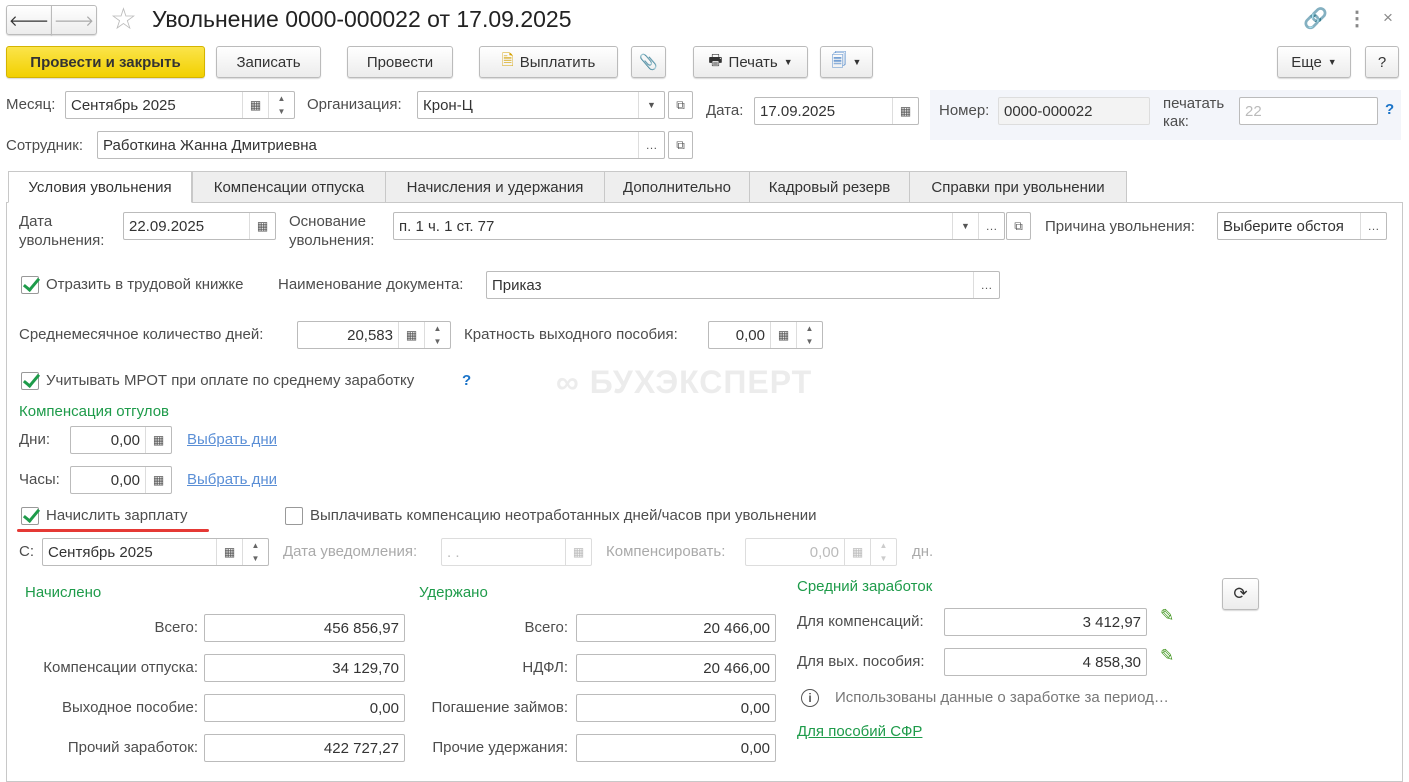 The height and width of the screenshot is (782, 1409). I want to click on payment-document-icon: 🗎, so click(507, 60).